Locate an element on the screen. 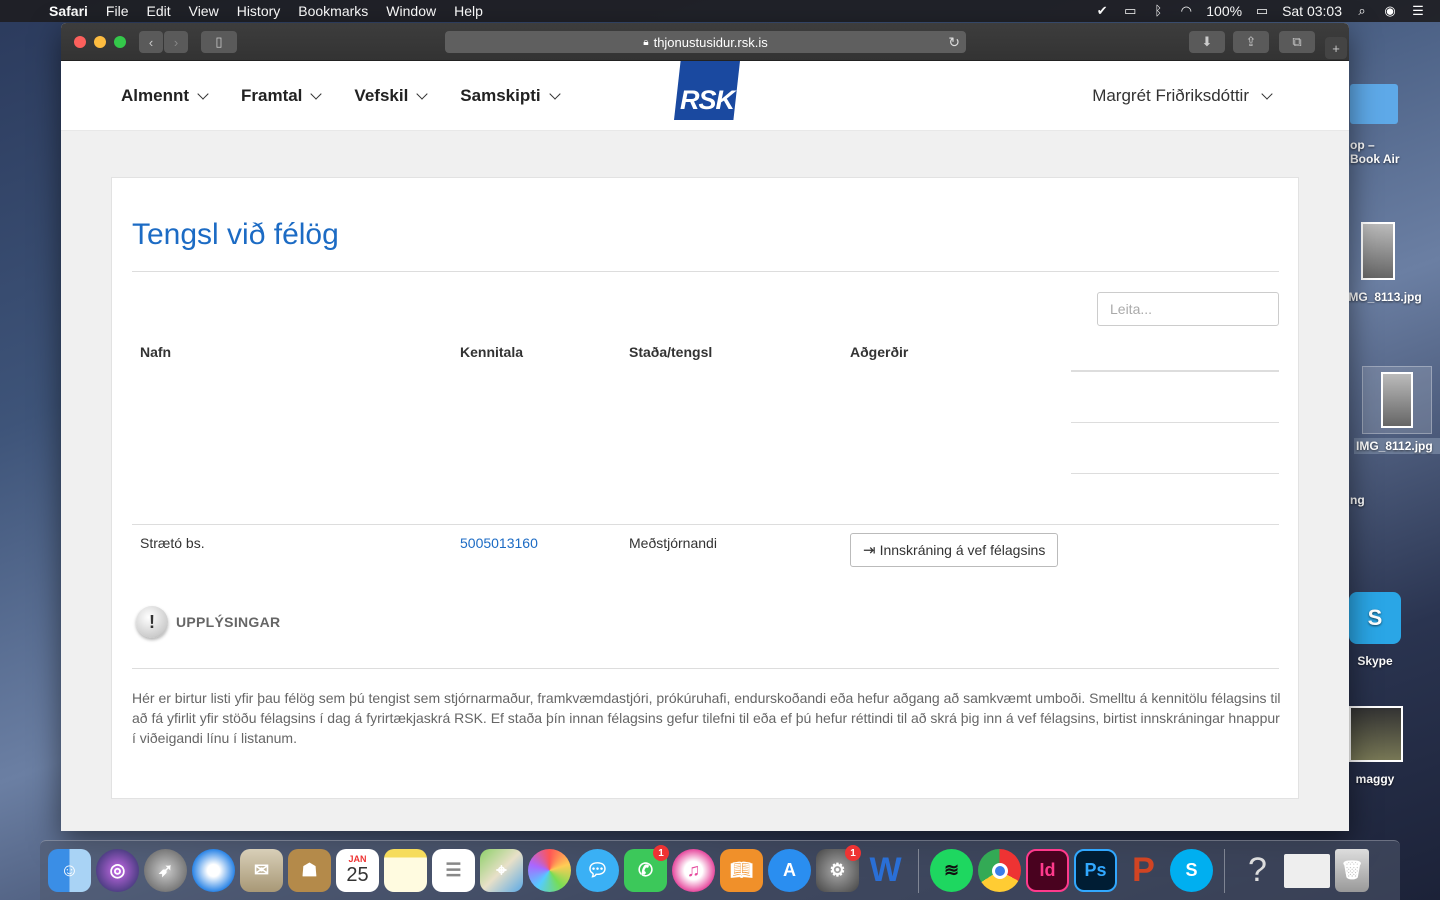 This screenshot has height=900, width=1440. desktop-item-partial: ng is located at coordinates (1395, 500).